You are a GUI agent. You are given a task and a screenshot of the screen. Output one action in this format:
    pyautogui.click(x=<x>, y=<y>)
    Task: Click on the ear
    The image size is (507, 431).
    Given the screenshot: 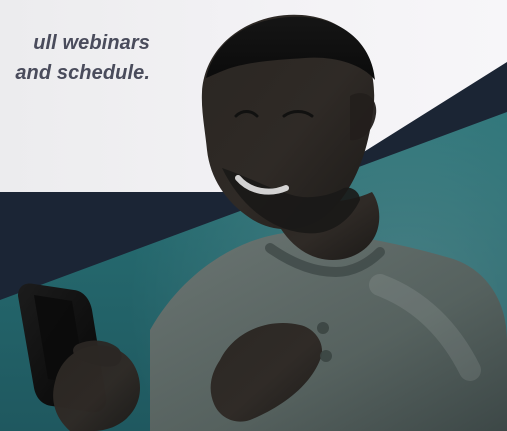 What is the action you would take?
    pyautogui.click(x=363, y=117)
    